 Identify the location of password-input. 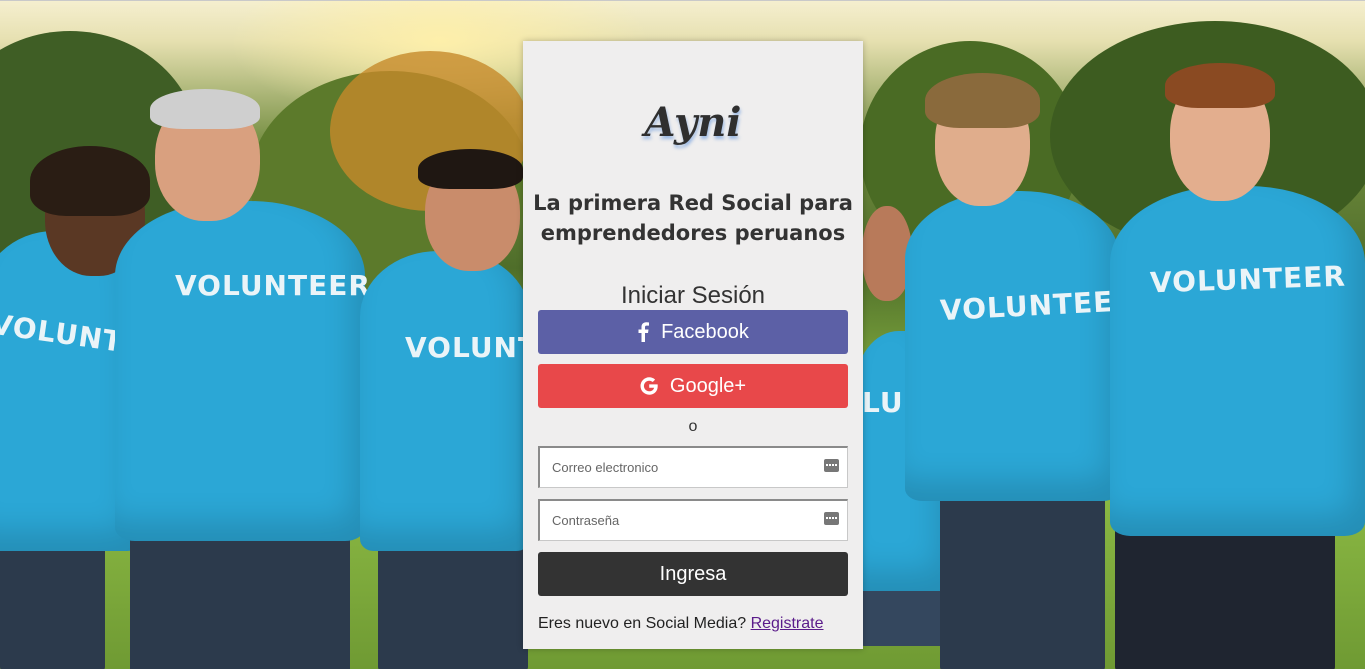
(682, 520).